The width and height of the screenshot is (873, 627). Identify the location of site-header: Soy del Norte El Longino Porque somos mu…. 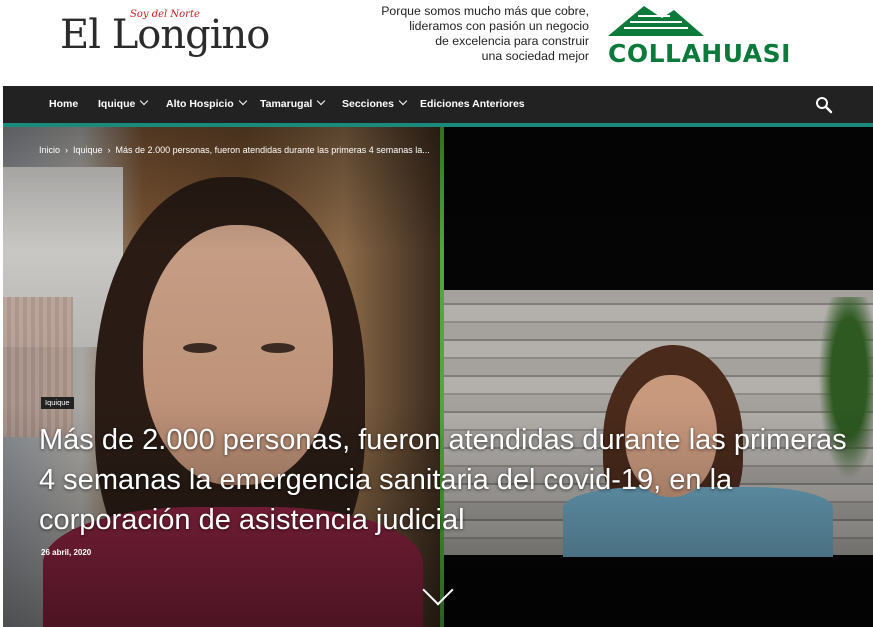
(436, 43).